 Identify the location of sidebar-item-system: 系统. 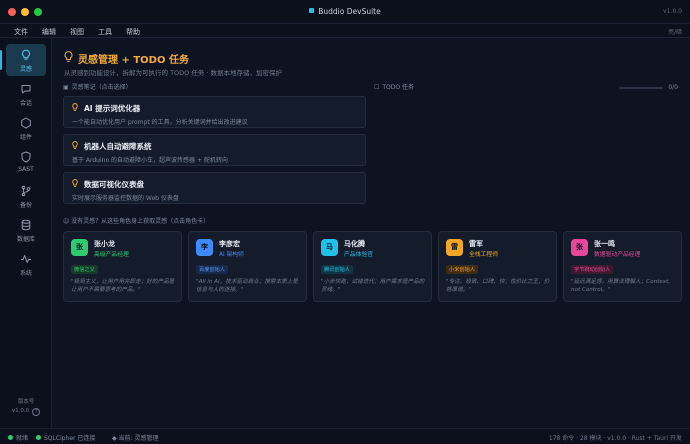
(26, 264).